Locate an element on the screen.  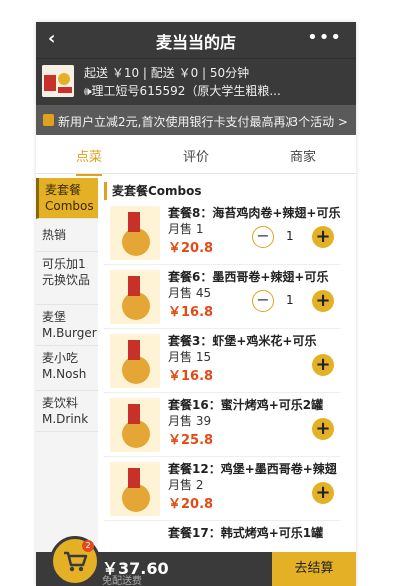
list-item: 套餐16：蜜汁烤鸡+可乐2罐 月售 39 ￥25.8 + is located at coordinates (222, 424).